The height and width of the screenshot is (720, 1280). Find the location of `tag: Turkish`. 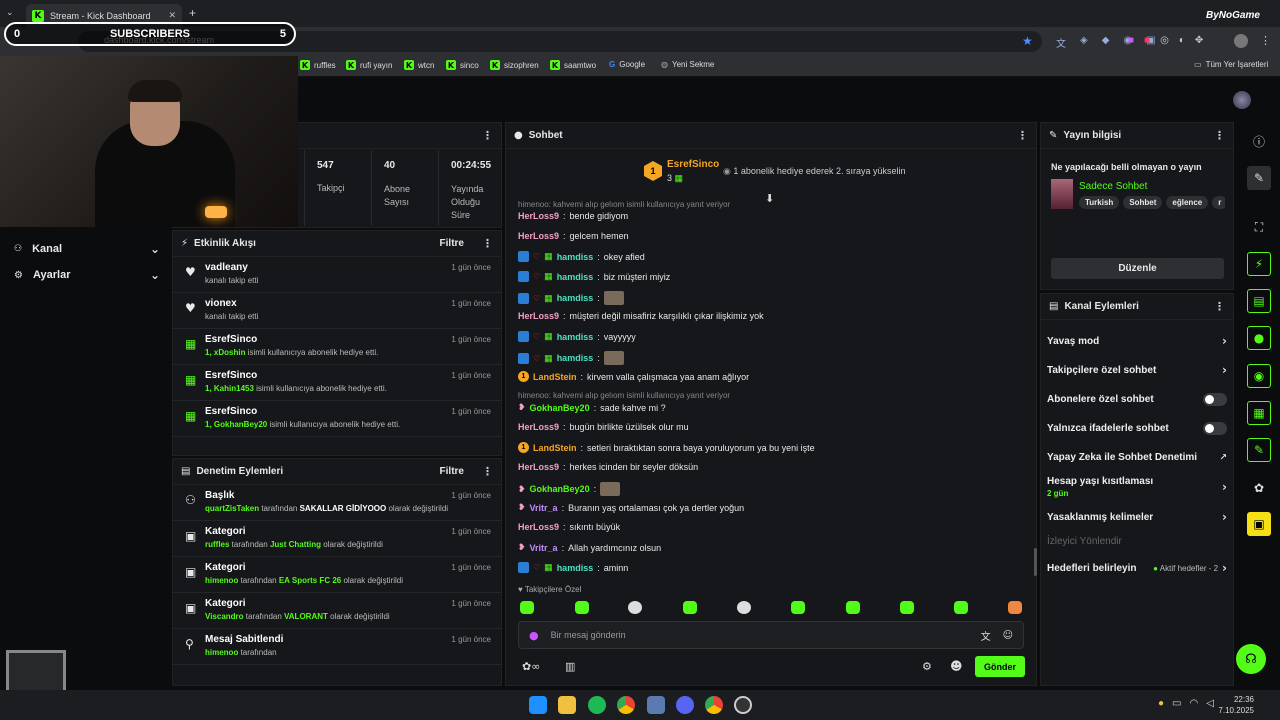

tag: Turkish is located at coordinates (1099, 202).